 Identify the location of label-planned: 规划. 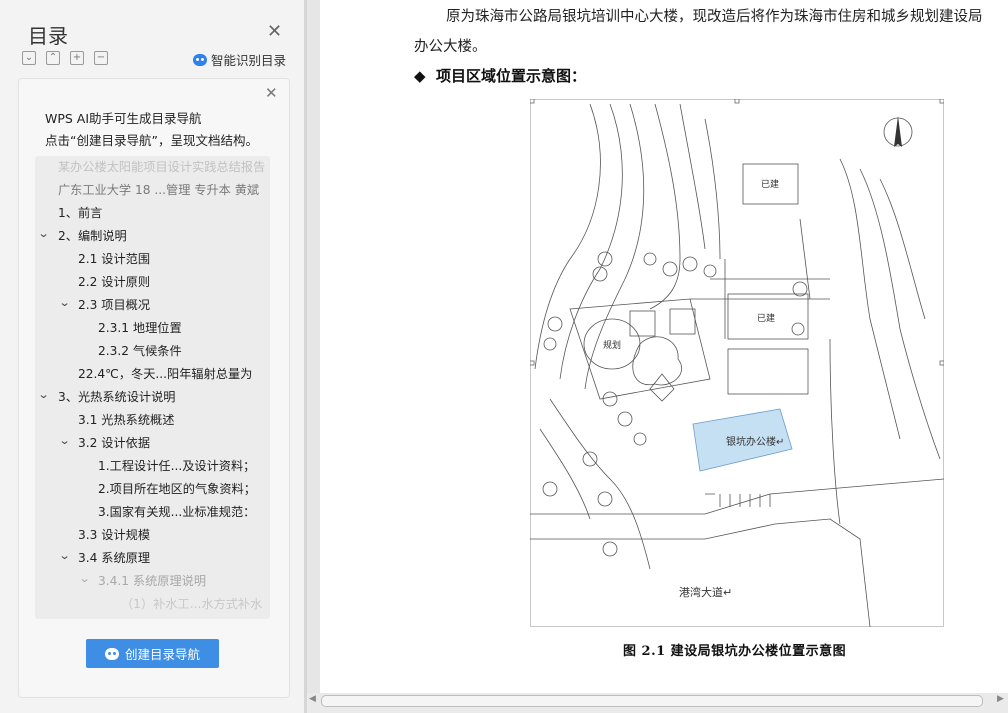
(612, 345).